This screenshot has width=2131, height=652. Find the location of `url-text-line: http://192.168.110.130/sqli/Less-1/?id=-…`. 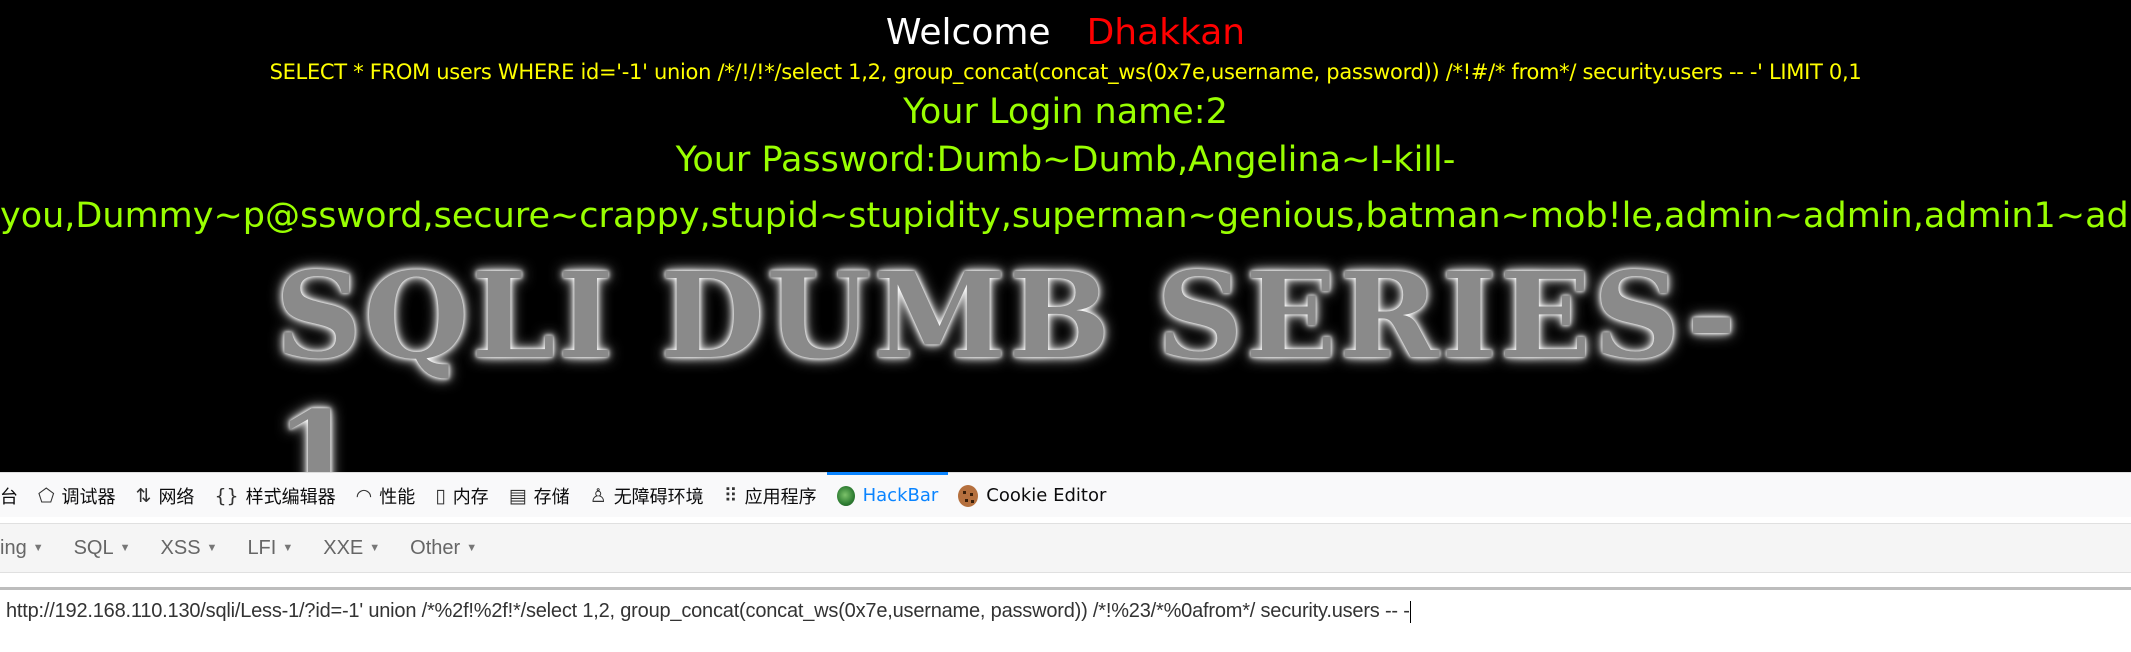

url-text-line: http://192.168.110.130/sqli/Less-1/?id=-… is located at coordinates (708, 611).